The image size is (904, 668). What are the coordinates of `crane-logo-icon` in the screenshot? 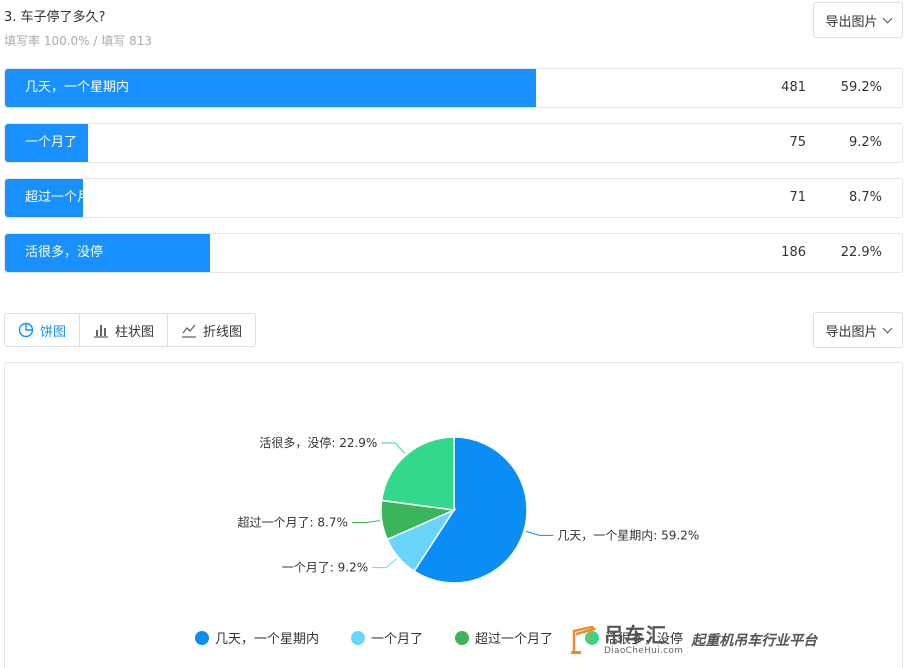 It's located at (583, 639).